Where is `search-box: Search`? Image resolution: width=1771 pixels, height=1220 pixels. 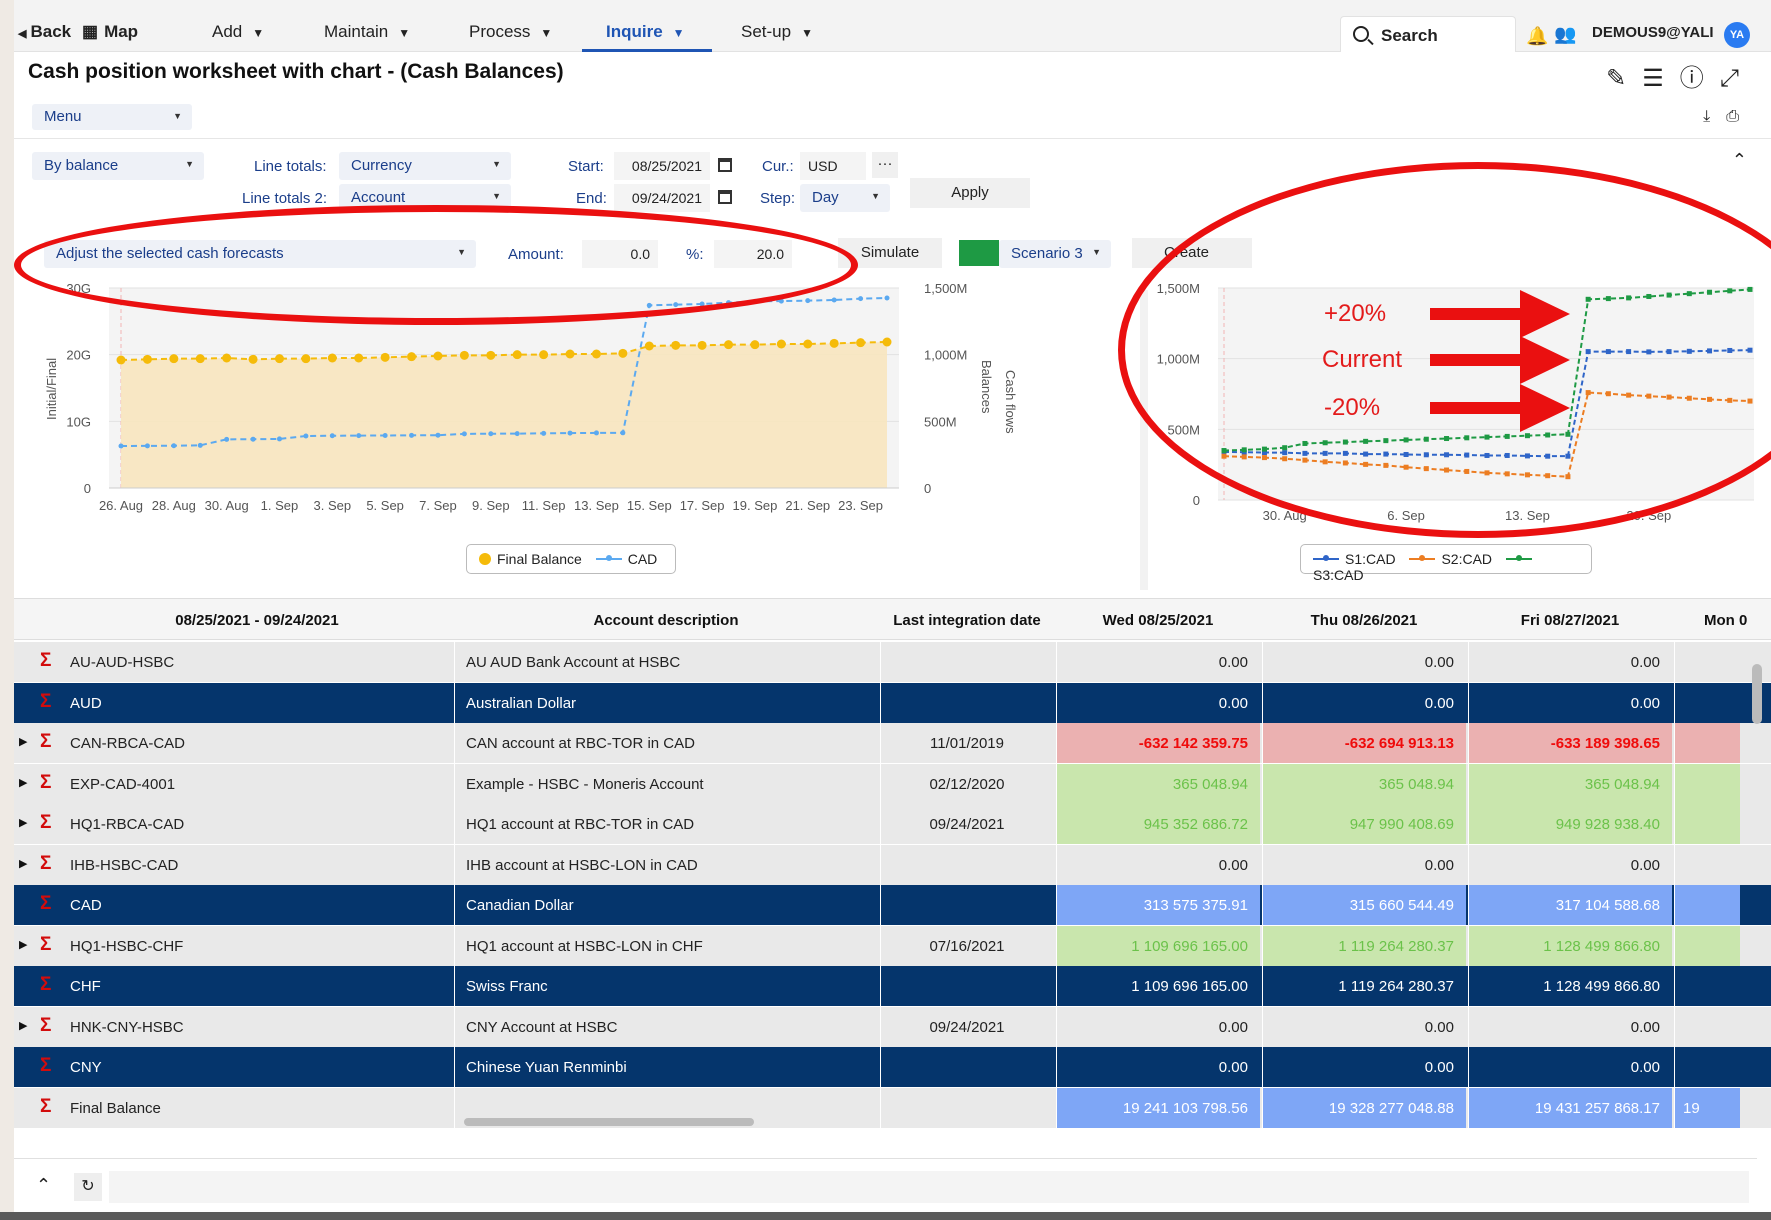 search-box: Search is located at coordinates (1428, 34).